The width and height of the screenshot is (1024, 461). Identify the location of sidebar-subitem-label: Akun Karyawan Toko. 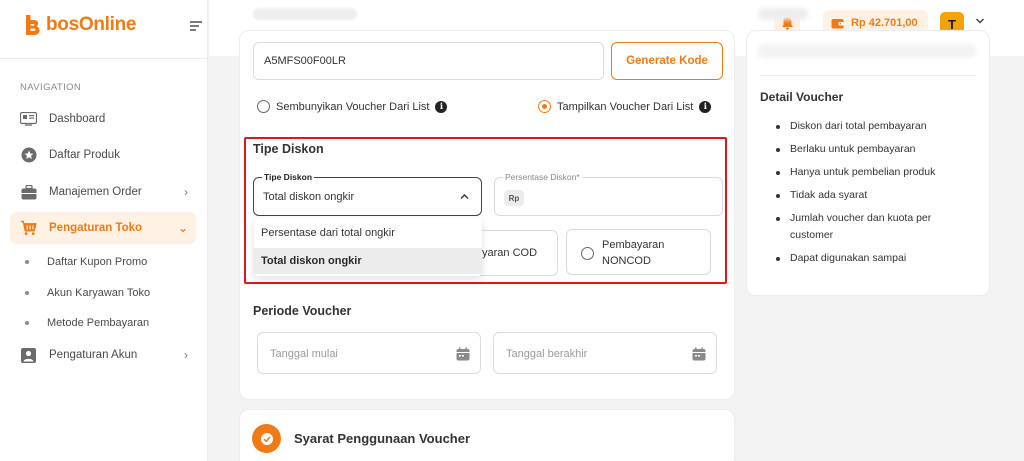
(99, 293).